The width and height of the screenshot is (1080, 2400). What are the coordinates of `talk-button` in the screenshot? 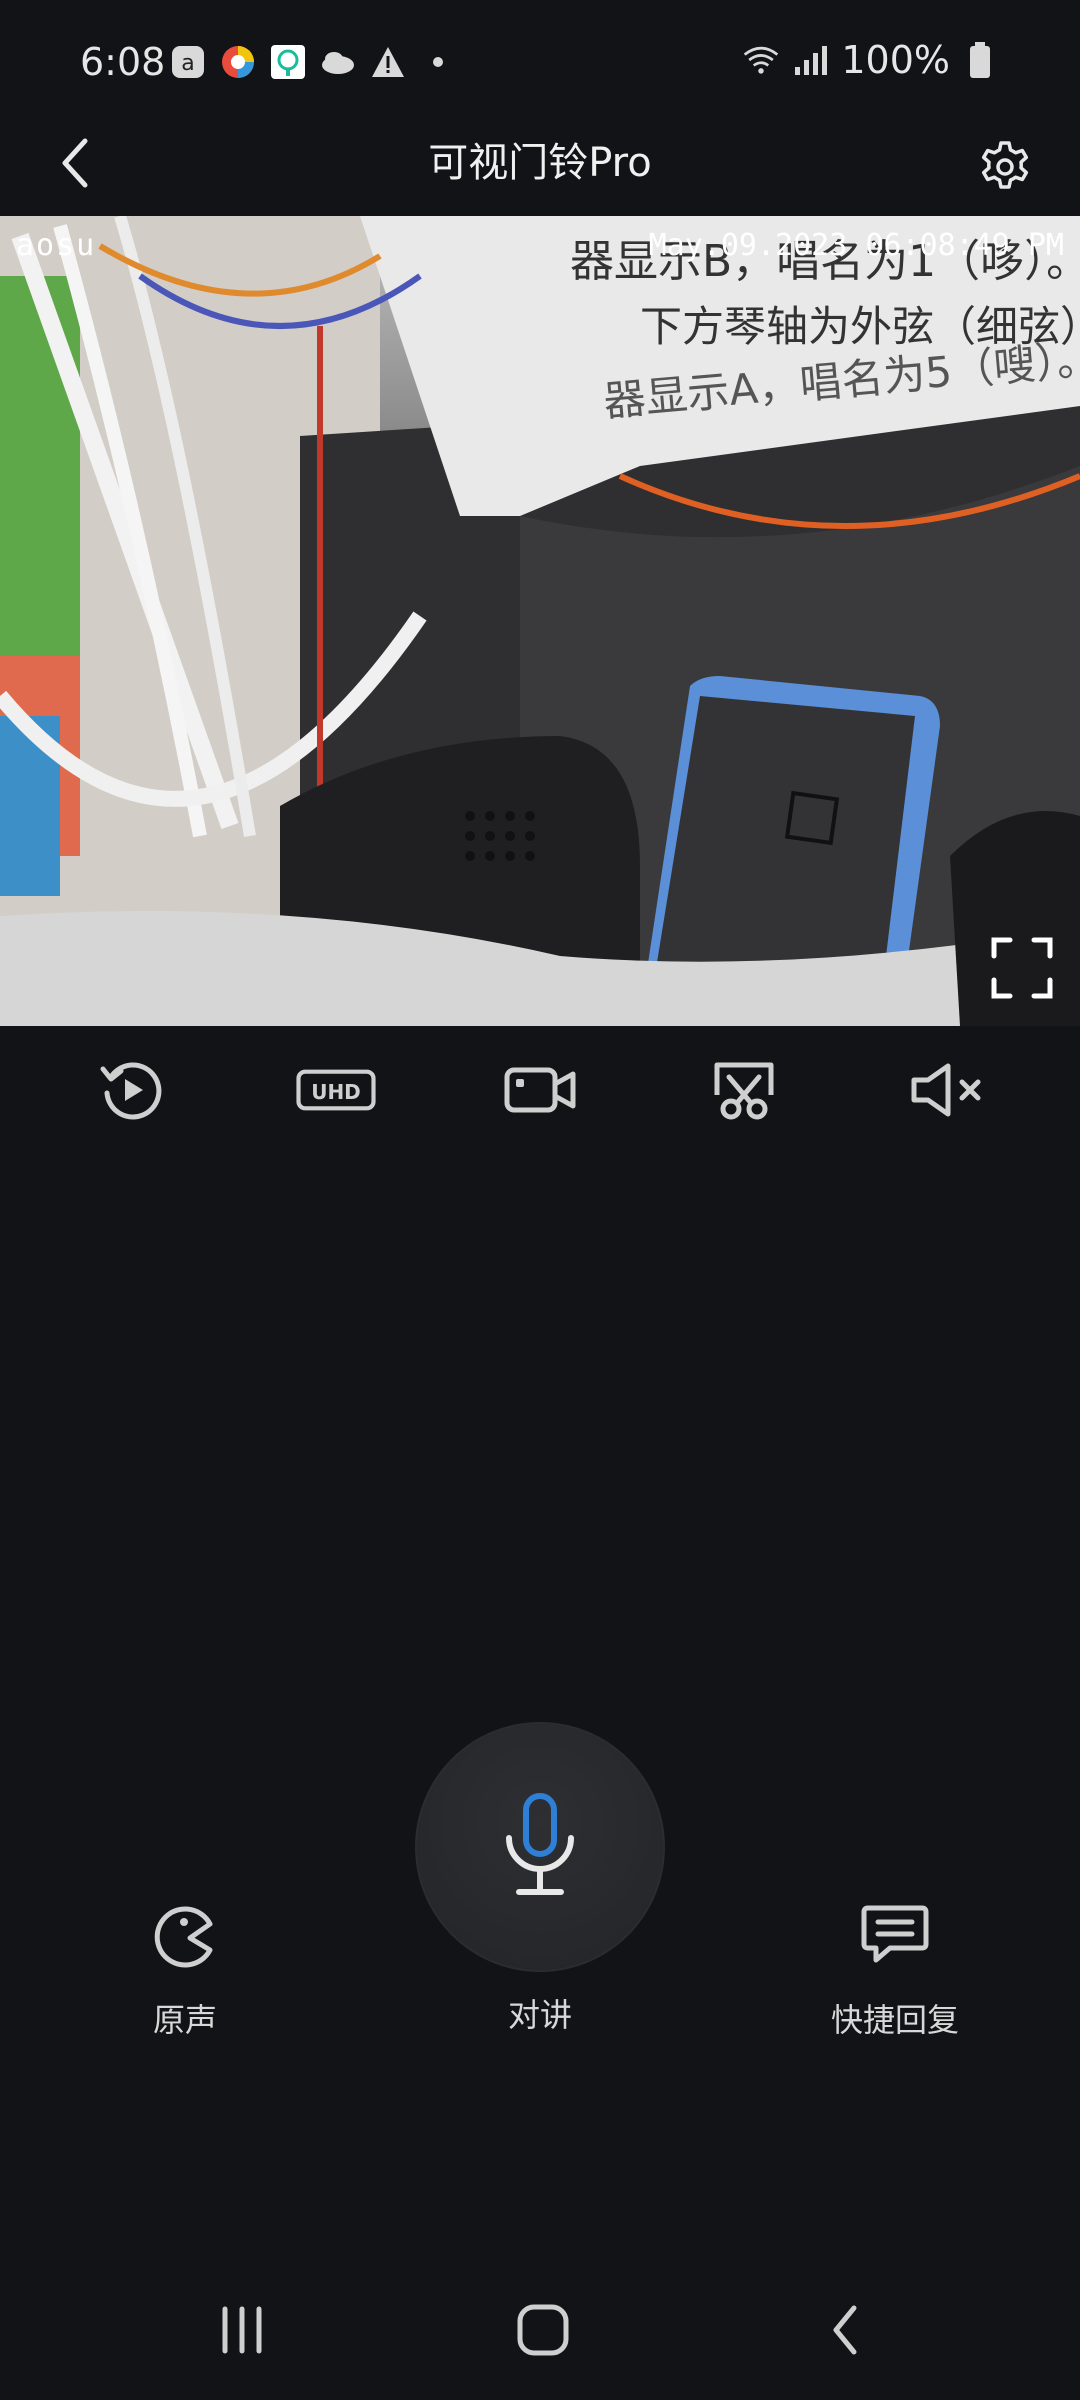 It's located at (540, 1847).